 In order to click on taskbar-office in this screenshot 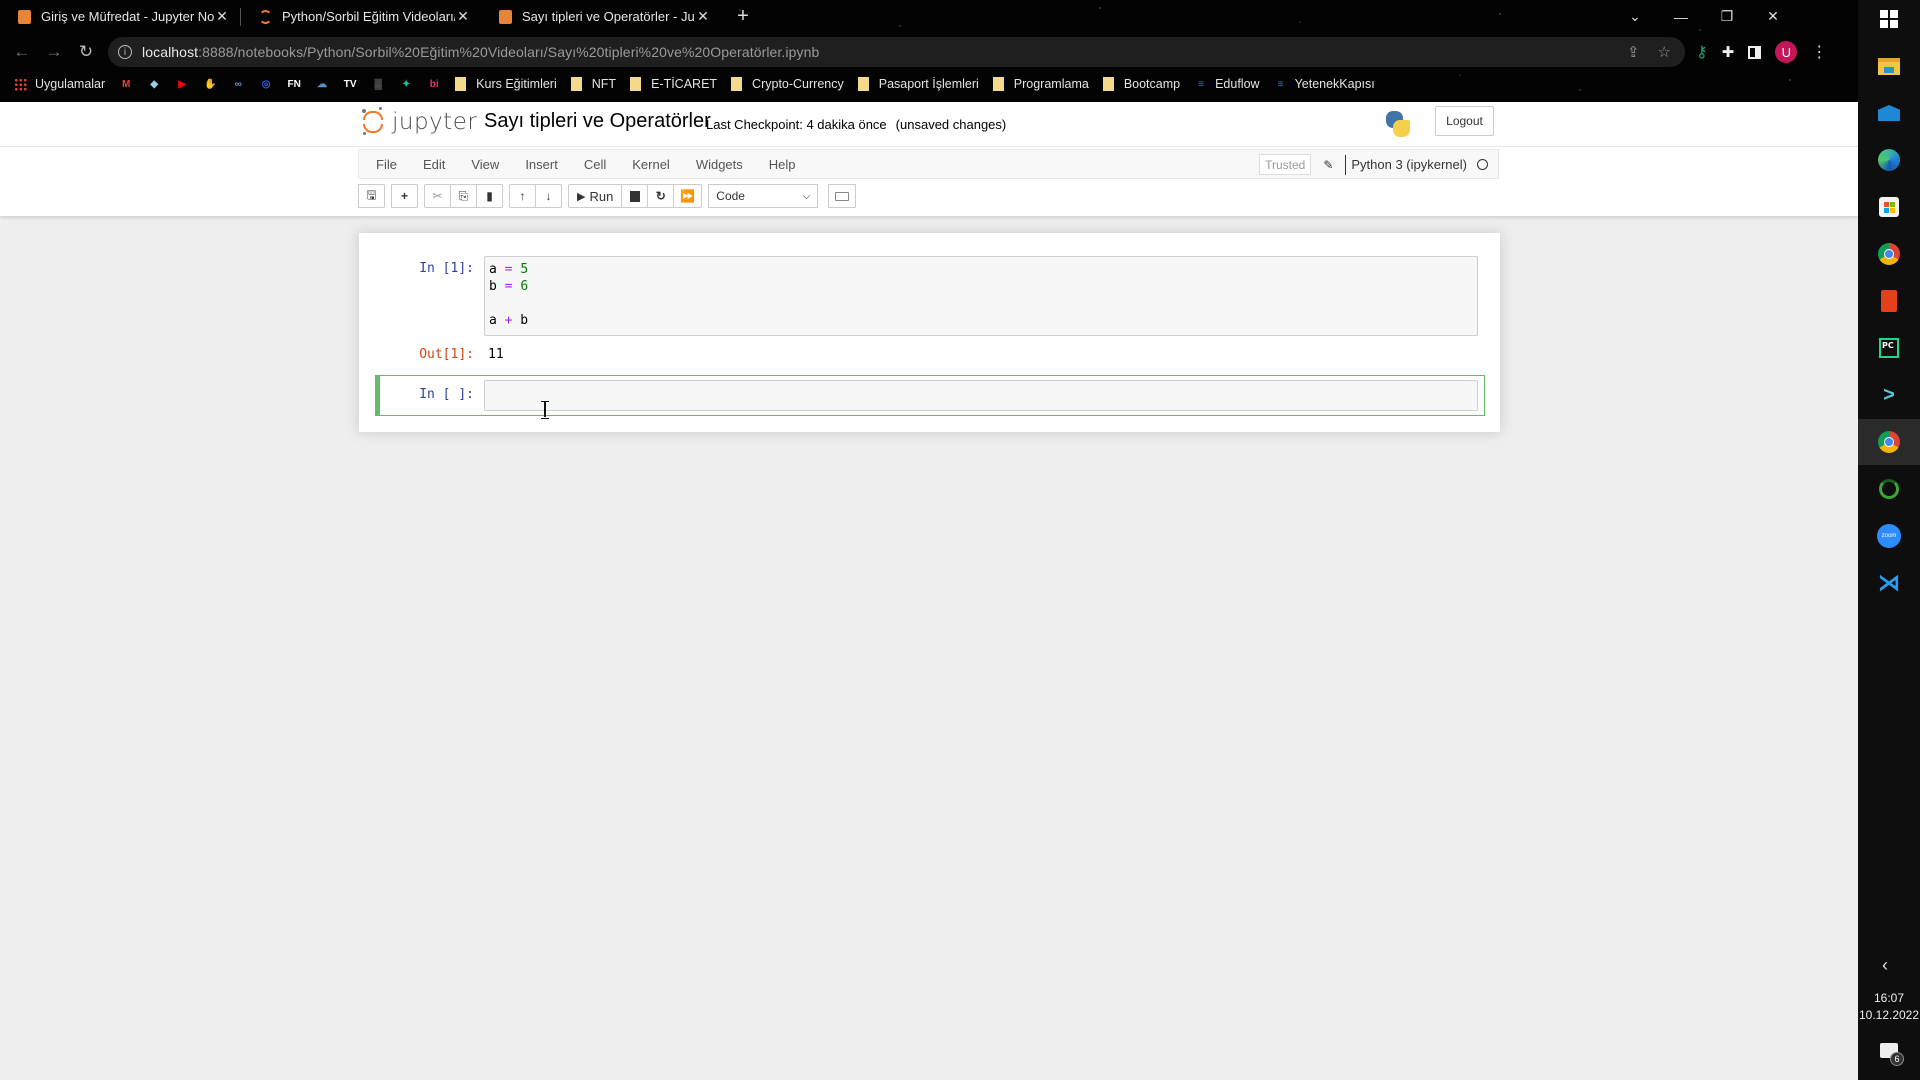, I will do `click(1889, 301)`.